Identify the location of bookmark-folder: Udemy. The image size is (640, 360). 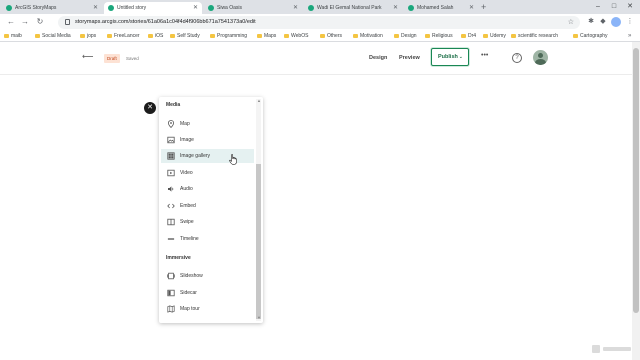
(494, 36).